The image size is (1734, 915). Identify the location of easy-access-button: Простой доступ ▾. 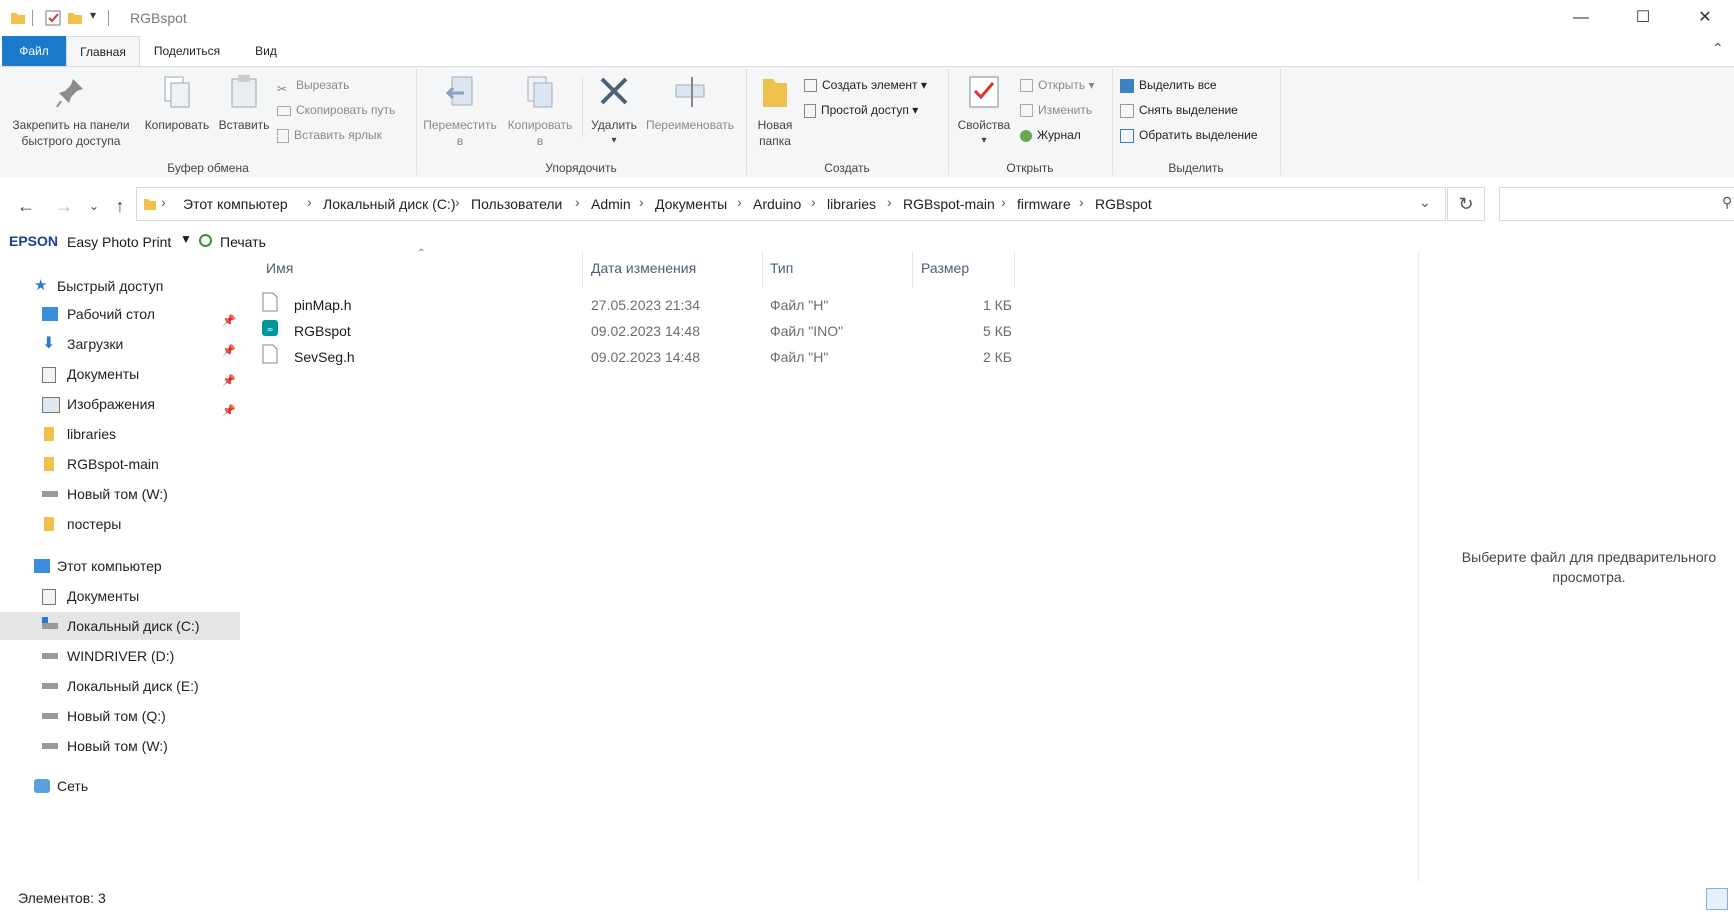
(861, 110).